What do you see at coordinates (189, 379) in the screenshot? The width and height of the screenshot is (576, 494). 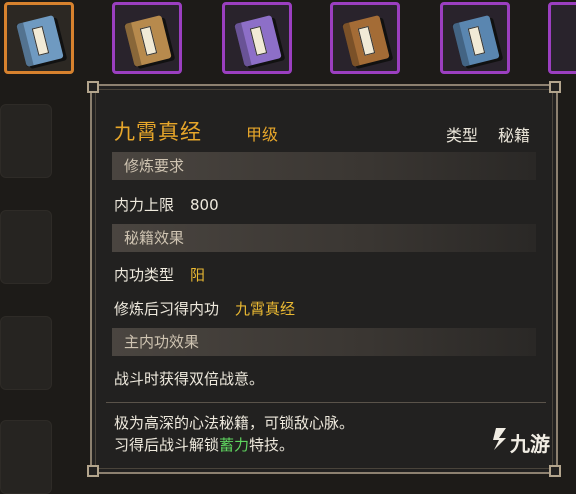 I see `main-effect-text: 战斗时获得双倍战意。` at bounding box center [189, 379].